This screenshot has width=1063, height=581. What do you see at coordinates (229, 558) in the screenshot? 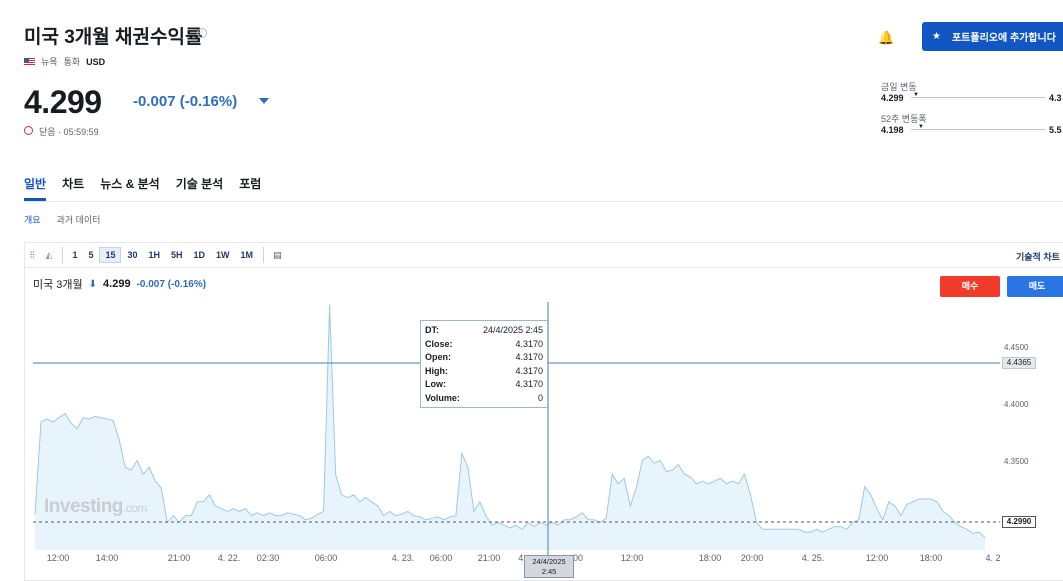
I see `x-tick-label: 4. 22.` at bounding box center [229, 558].